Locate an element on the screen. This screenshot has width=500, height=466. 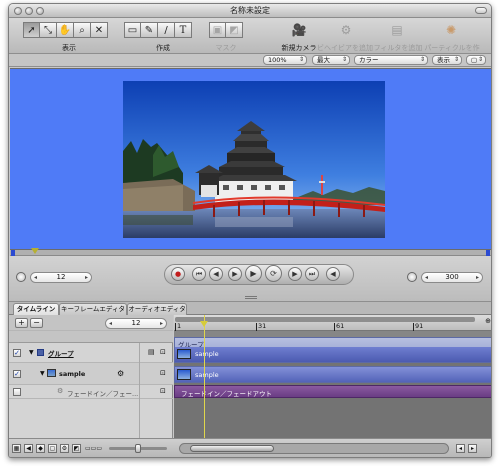
horizontal-scrollbar is located at coordinates (314, 448).